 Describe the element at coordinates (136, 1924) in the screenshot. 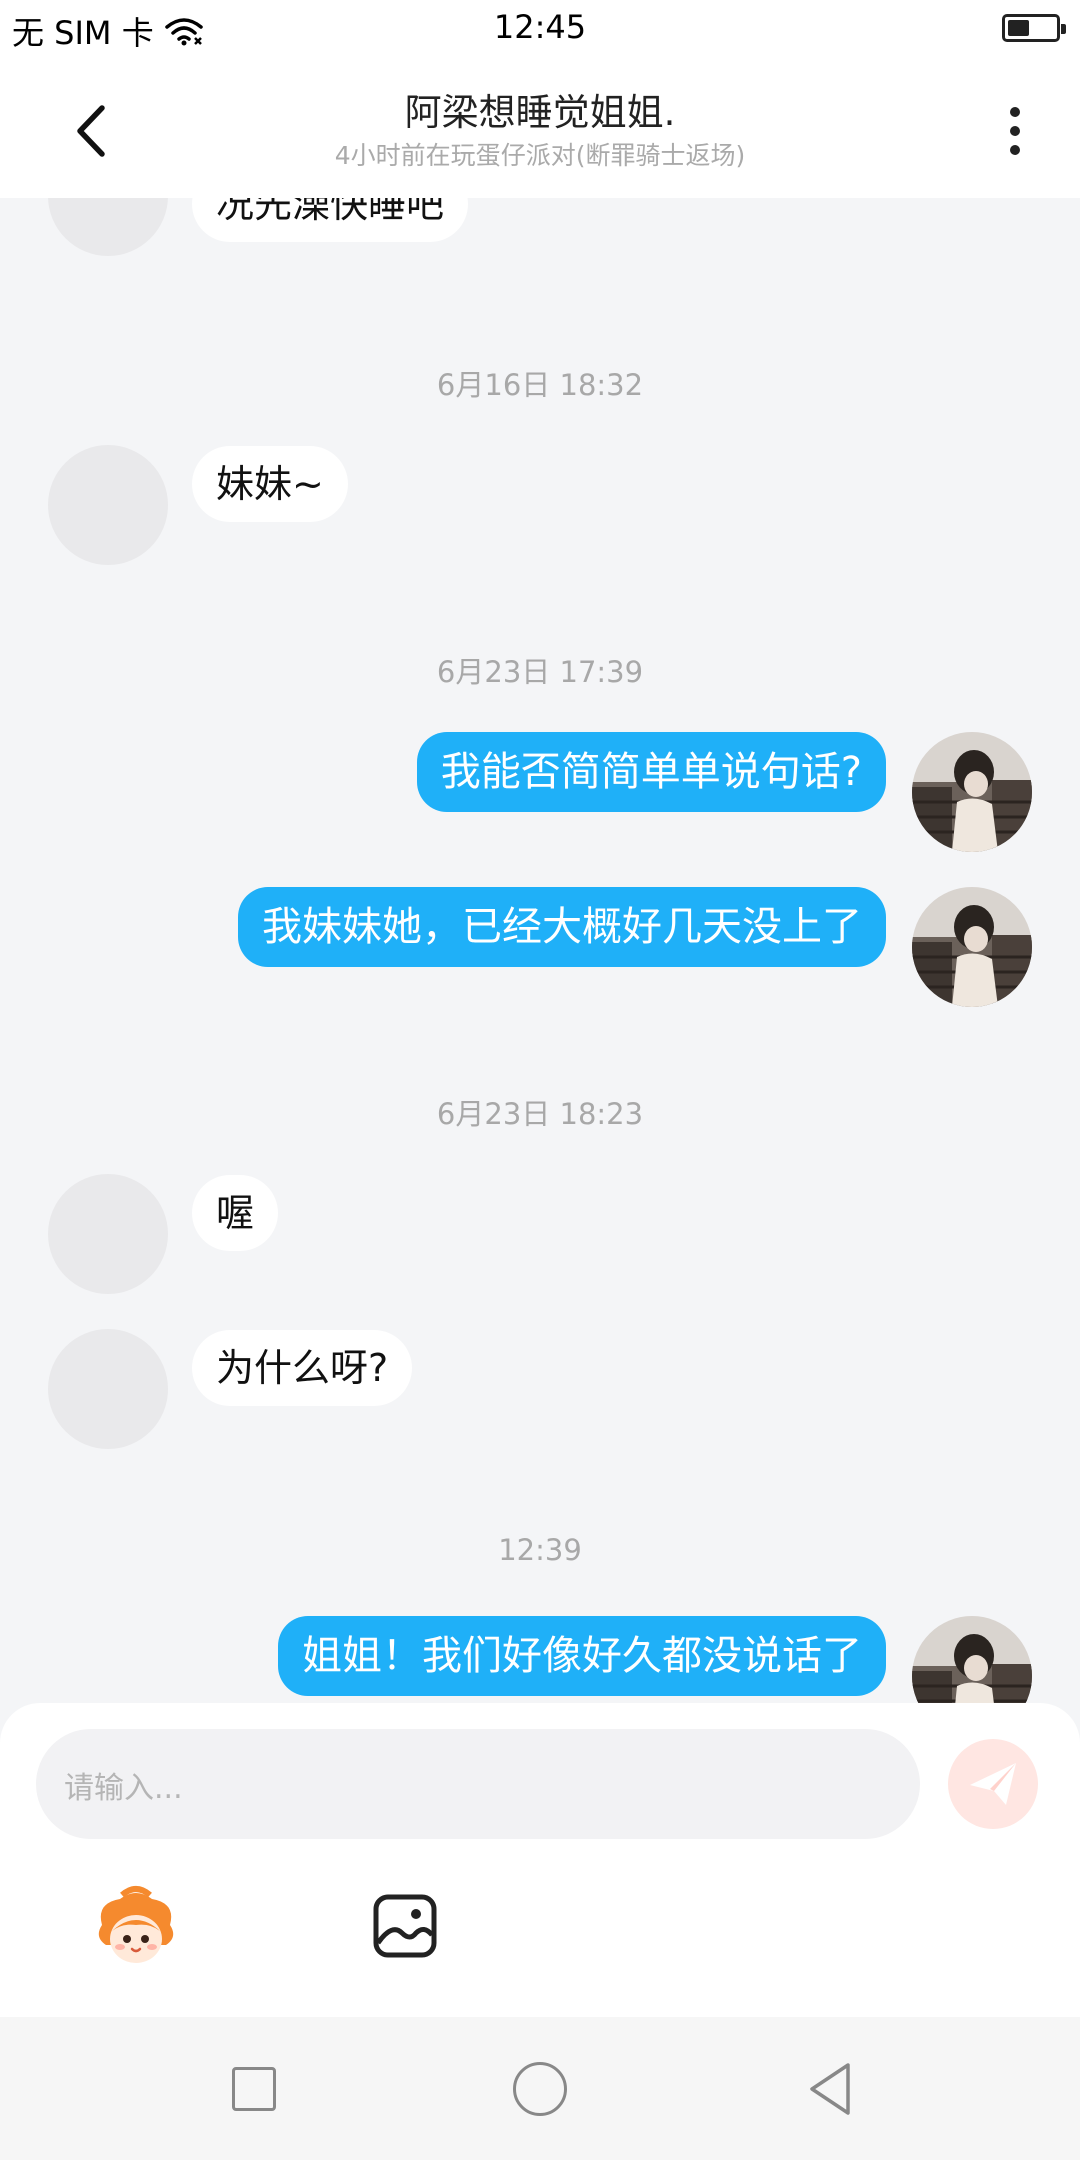

I see `character-emoji-icon` at that location.